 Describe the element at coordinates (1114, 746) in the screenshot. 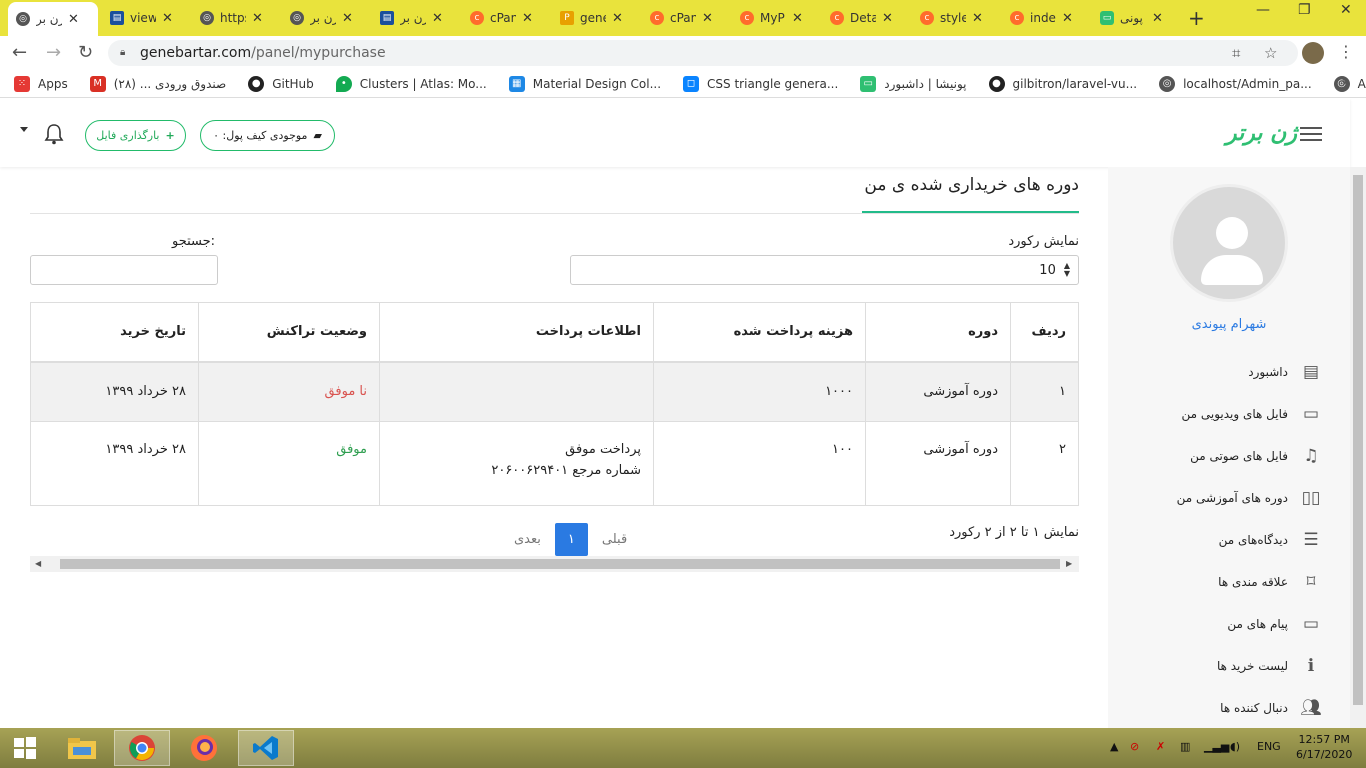

I see `tray-expand-icon: ▲` at that location.